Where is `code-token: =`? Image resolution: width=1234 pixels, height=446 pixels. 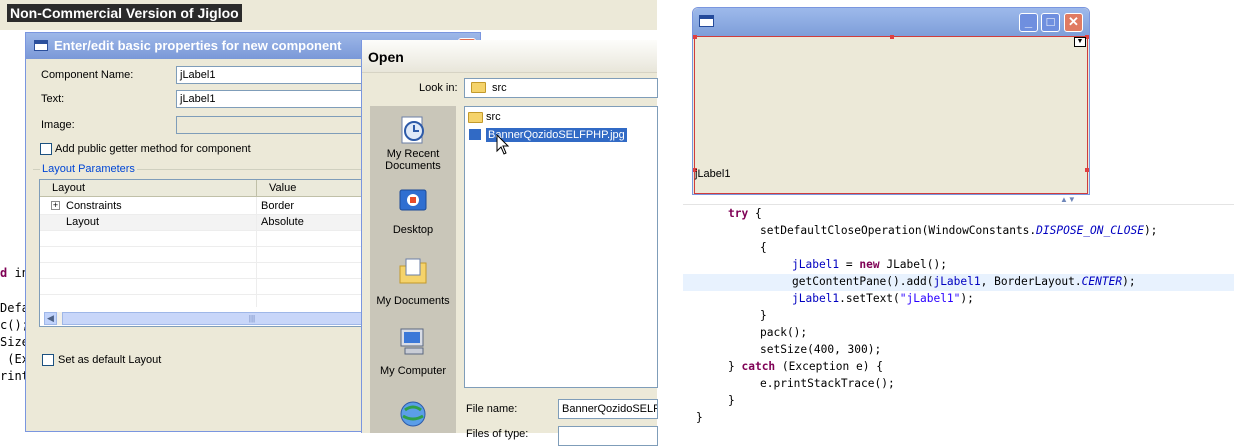 code-token: = is located at coordinates (849, 264).